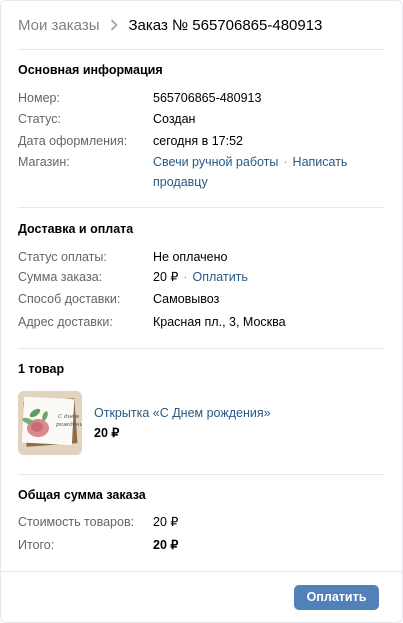 The height and width of the screenshot is (623, 403). Describe the element at coordinates (41, 369) in the screenshot. I see `section-title-items: 1 товар` at that location.